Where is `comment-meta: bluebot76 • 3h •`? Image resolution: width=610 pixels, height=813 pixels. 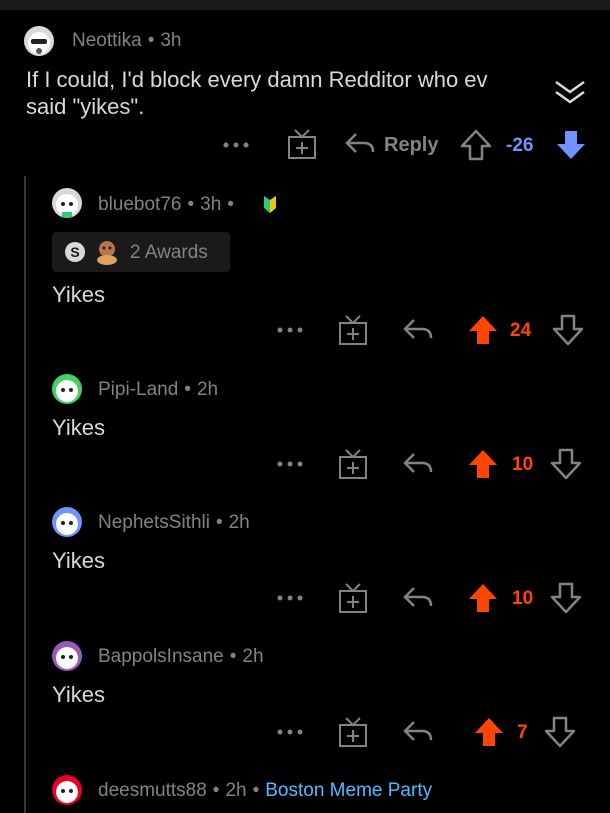 comment-meta: bluebot76 • 3h • is located at coordinates (166, 204).